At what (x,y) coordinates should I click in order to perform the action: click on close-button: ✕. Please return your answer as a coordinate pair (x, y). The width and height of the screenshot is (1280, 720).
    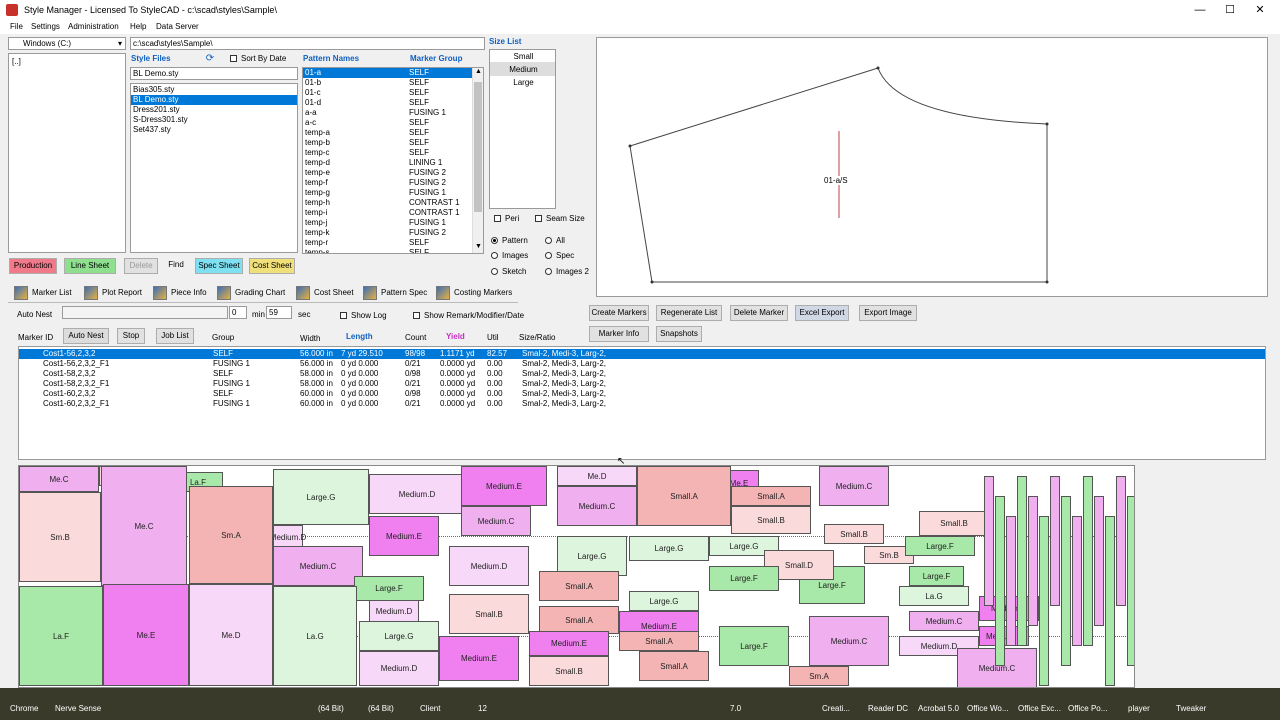
    Looking at the image, I should click on (1260, 10).